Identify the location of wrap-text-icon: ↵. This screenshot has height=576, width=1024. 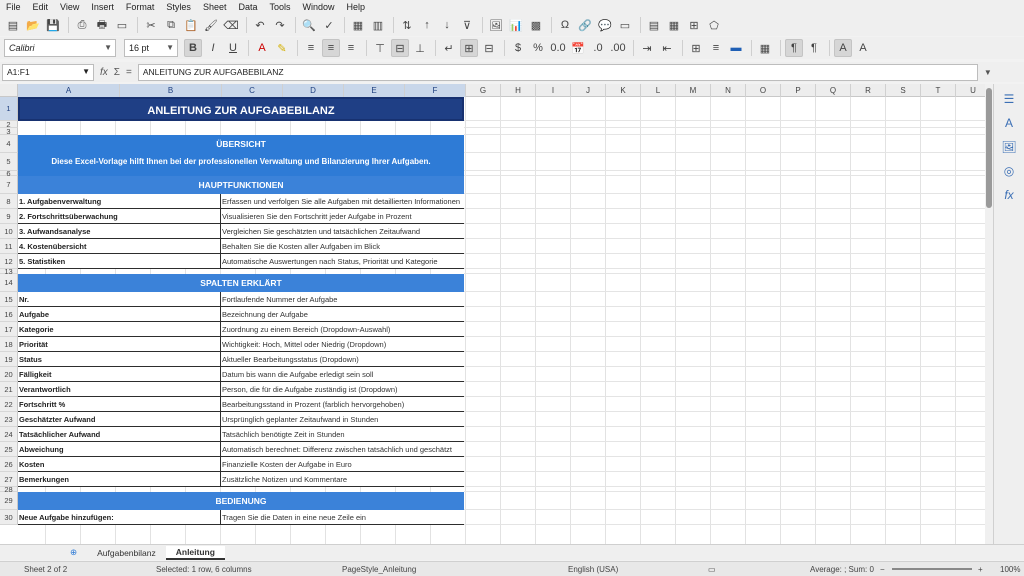
(449, 48).